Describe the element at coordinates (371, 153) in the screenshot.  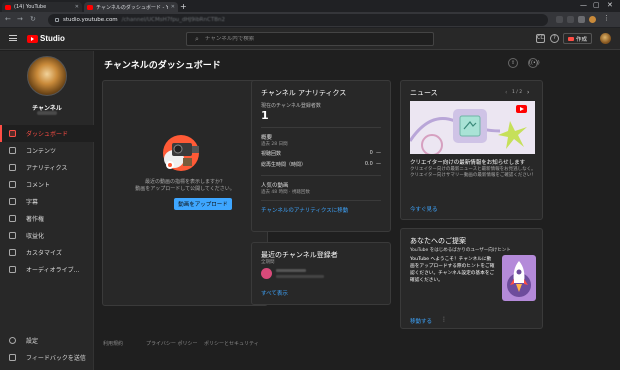
I see `views-value: 0` at that location.